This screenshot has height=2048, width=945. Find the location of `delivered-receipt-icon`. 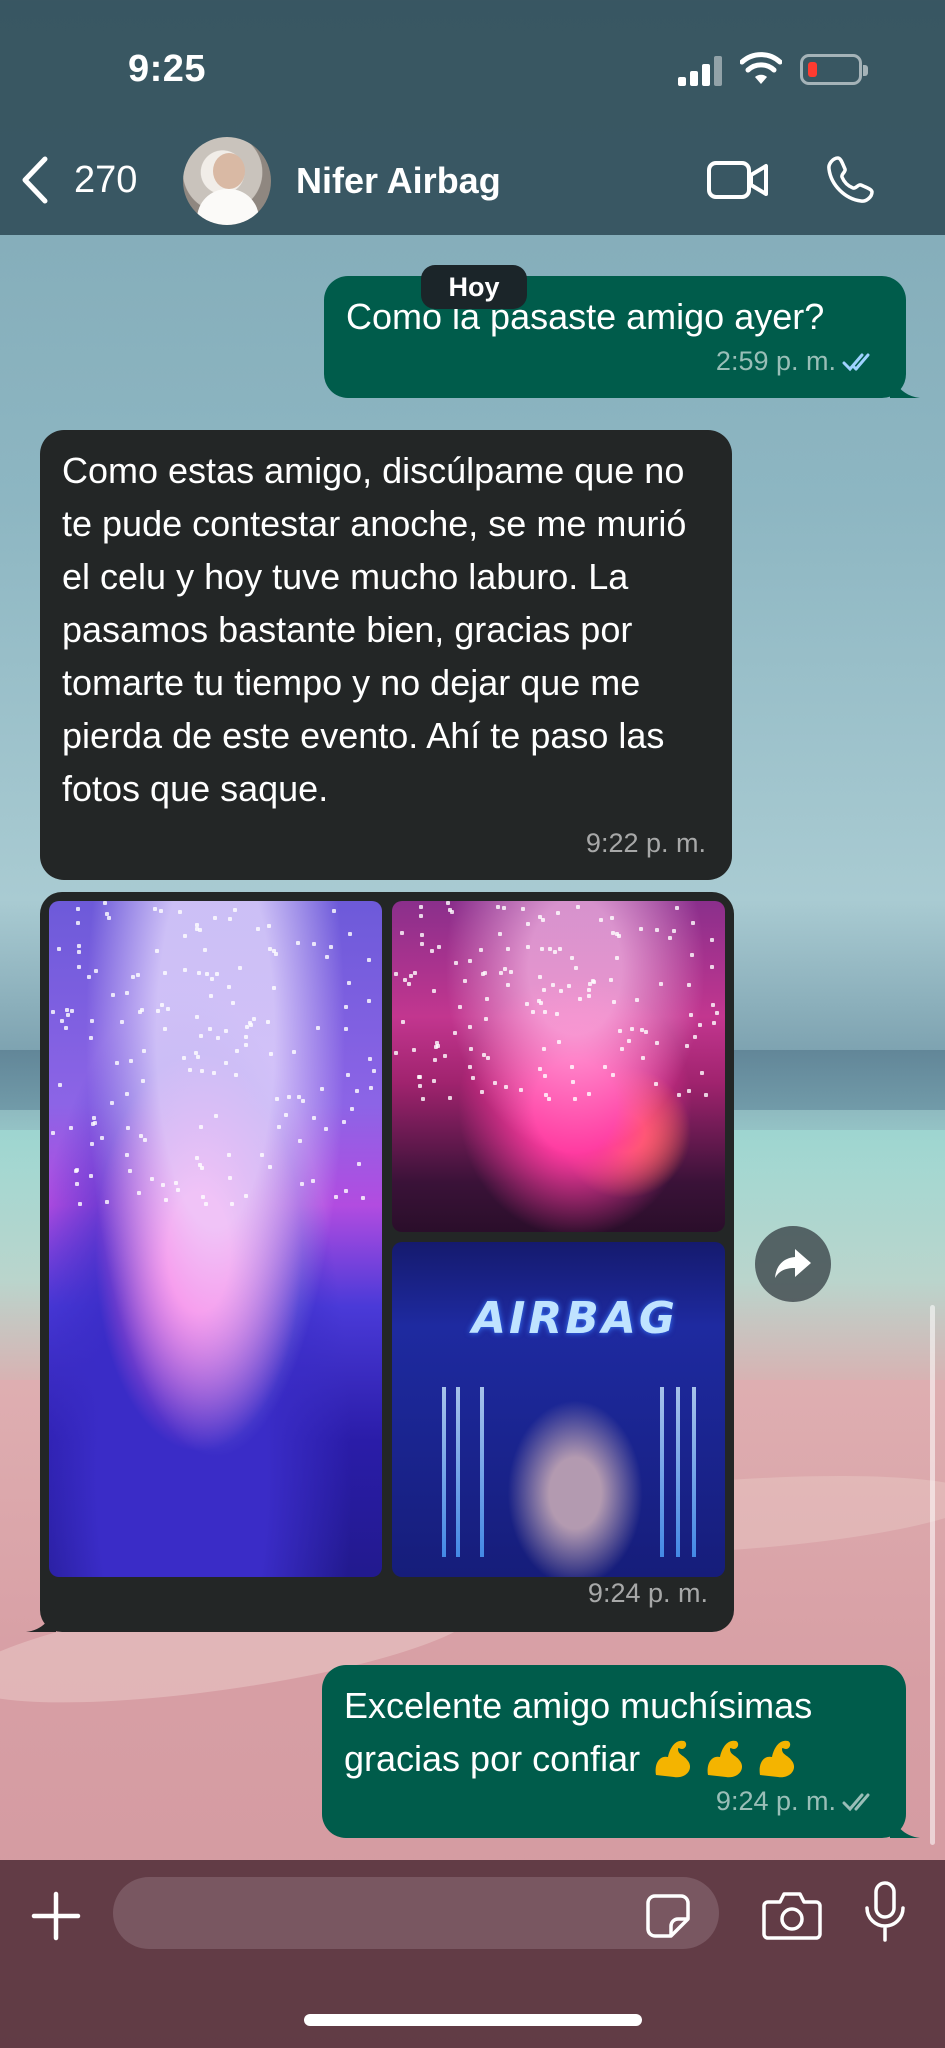

delivered-receipt-icon is located at coordinates (856, 1802).